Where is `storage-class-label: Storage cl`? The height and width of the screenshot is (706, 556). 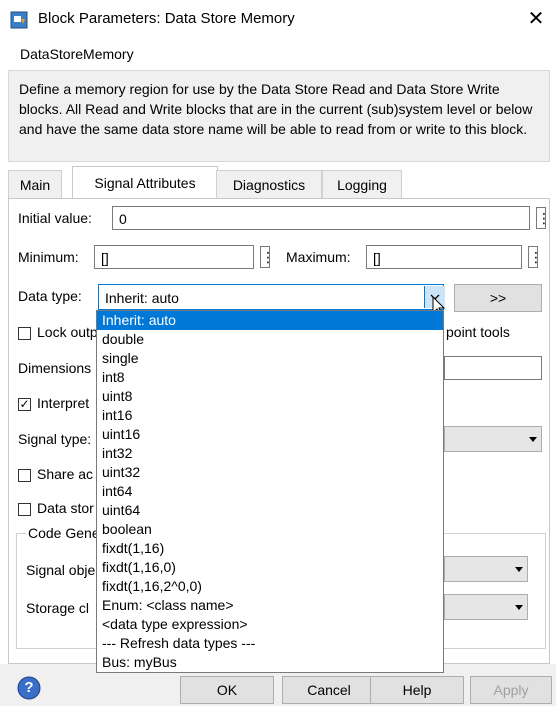
storage-class-label: Storage cl is located at coordinates (58, 608).